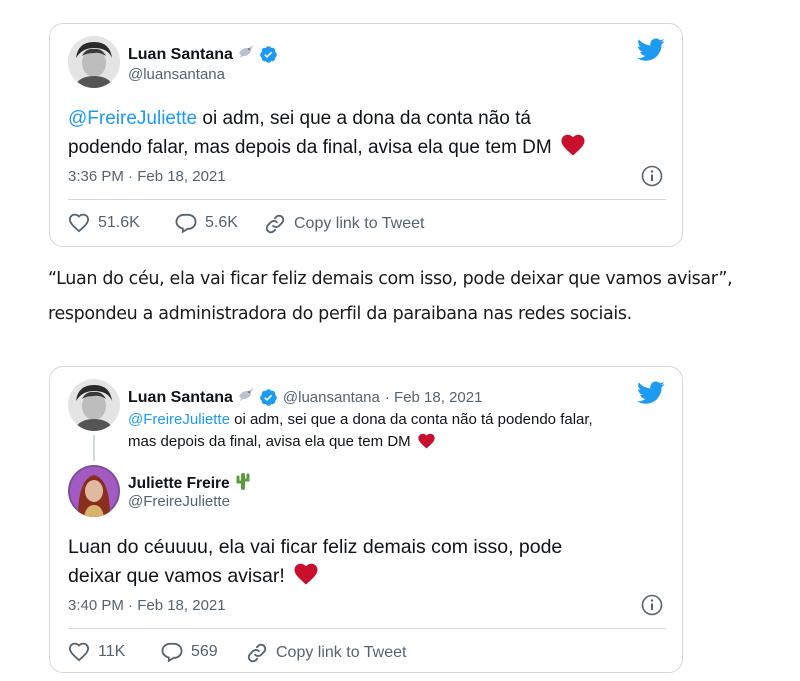 The width and height of the screenshot is (800, 681). Describe the element at coordinates (434, 397) in the screenshot. I see `parent-date: · Feb 18, 2021` at that location.